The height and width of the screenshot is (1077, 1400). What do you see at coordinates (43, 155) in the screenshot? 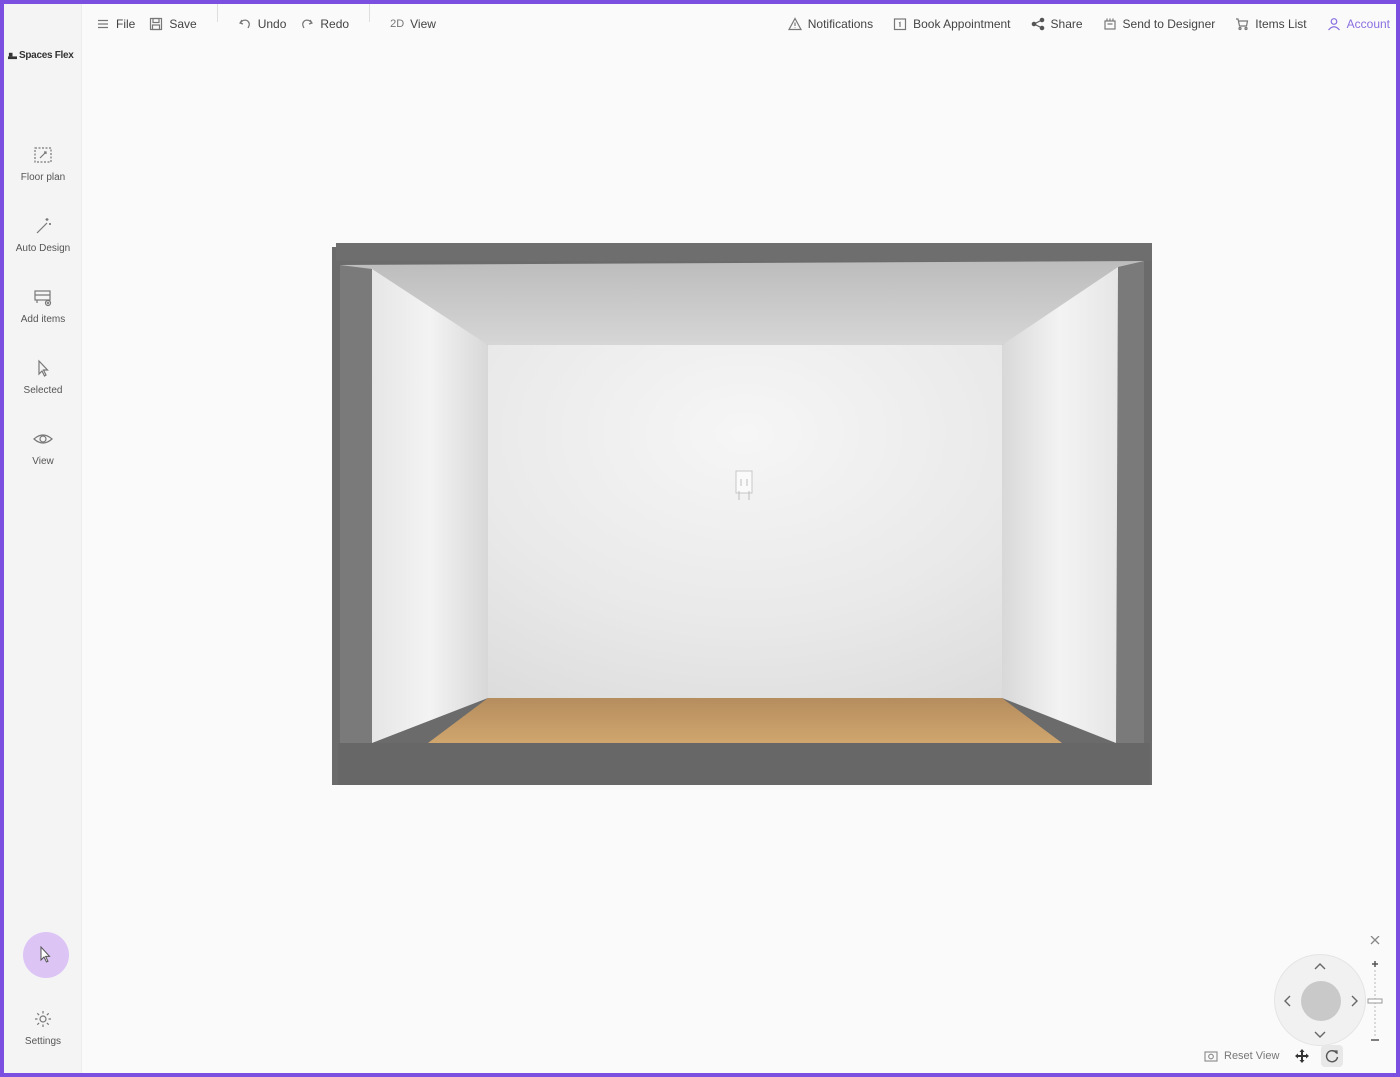
I see `floor-plan-icon` at bounding box center [43, 155].